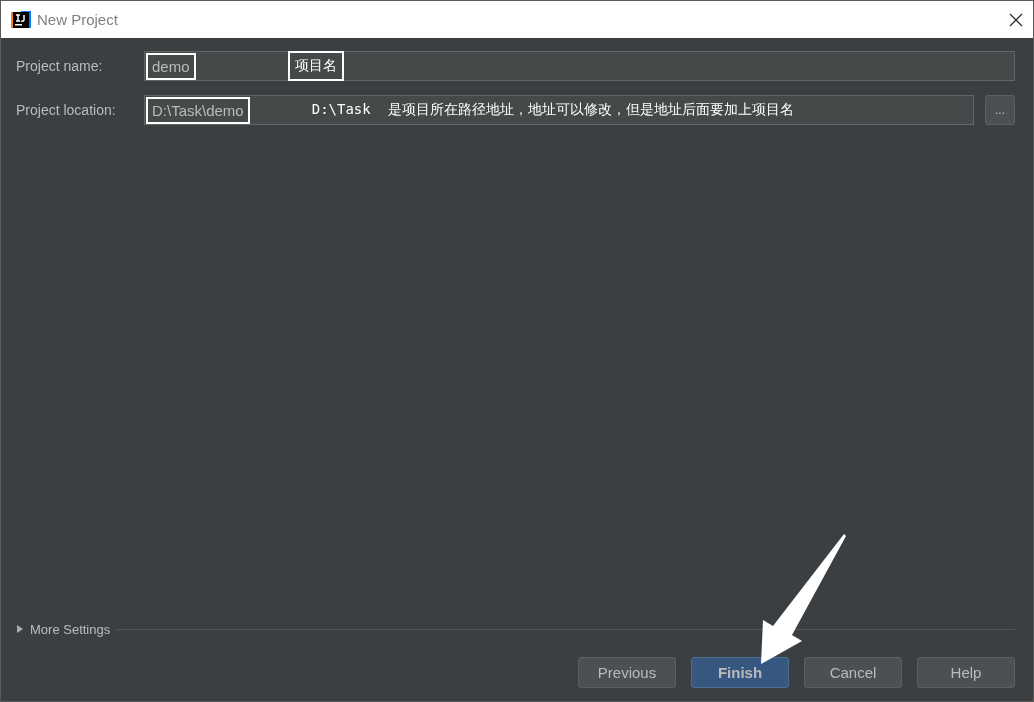  I want to click on project-name-field: demo 项目名, so click(579, 66).